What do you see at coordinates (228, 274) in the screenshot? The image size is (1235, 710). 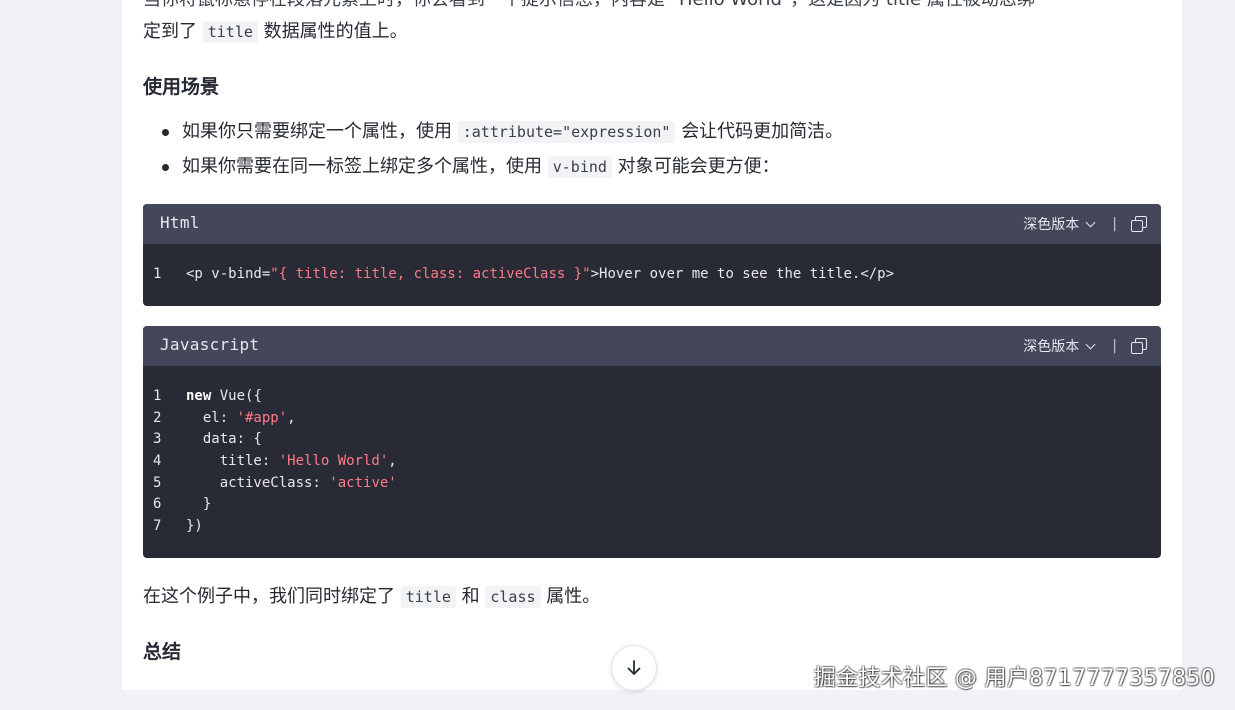 I see `code-token: <p v-bind=` at bounding box center [228, 274].